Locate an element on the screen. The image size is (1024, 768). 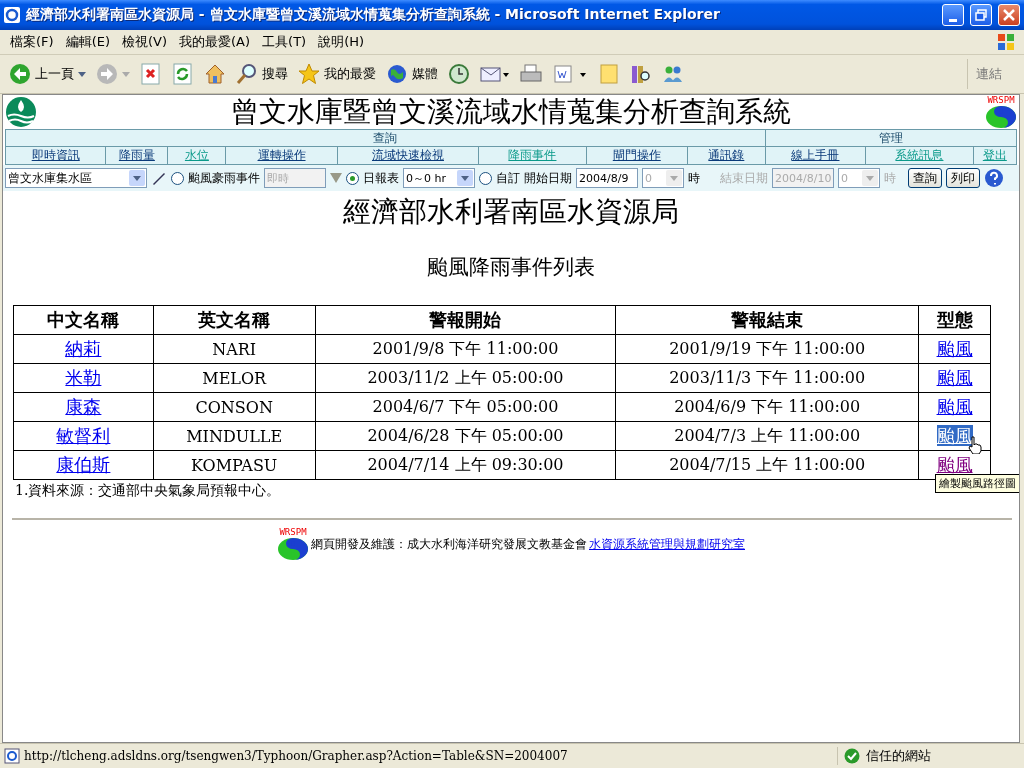
search-icon is located at coordinates (247, 74).